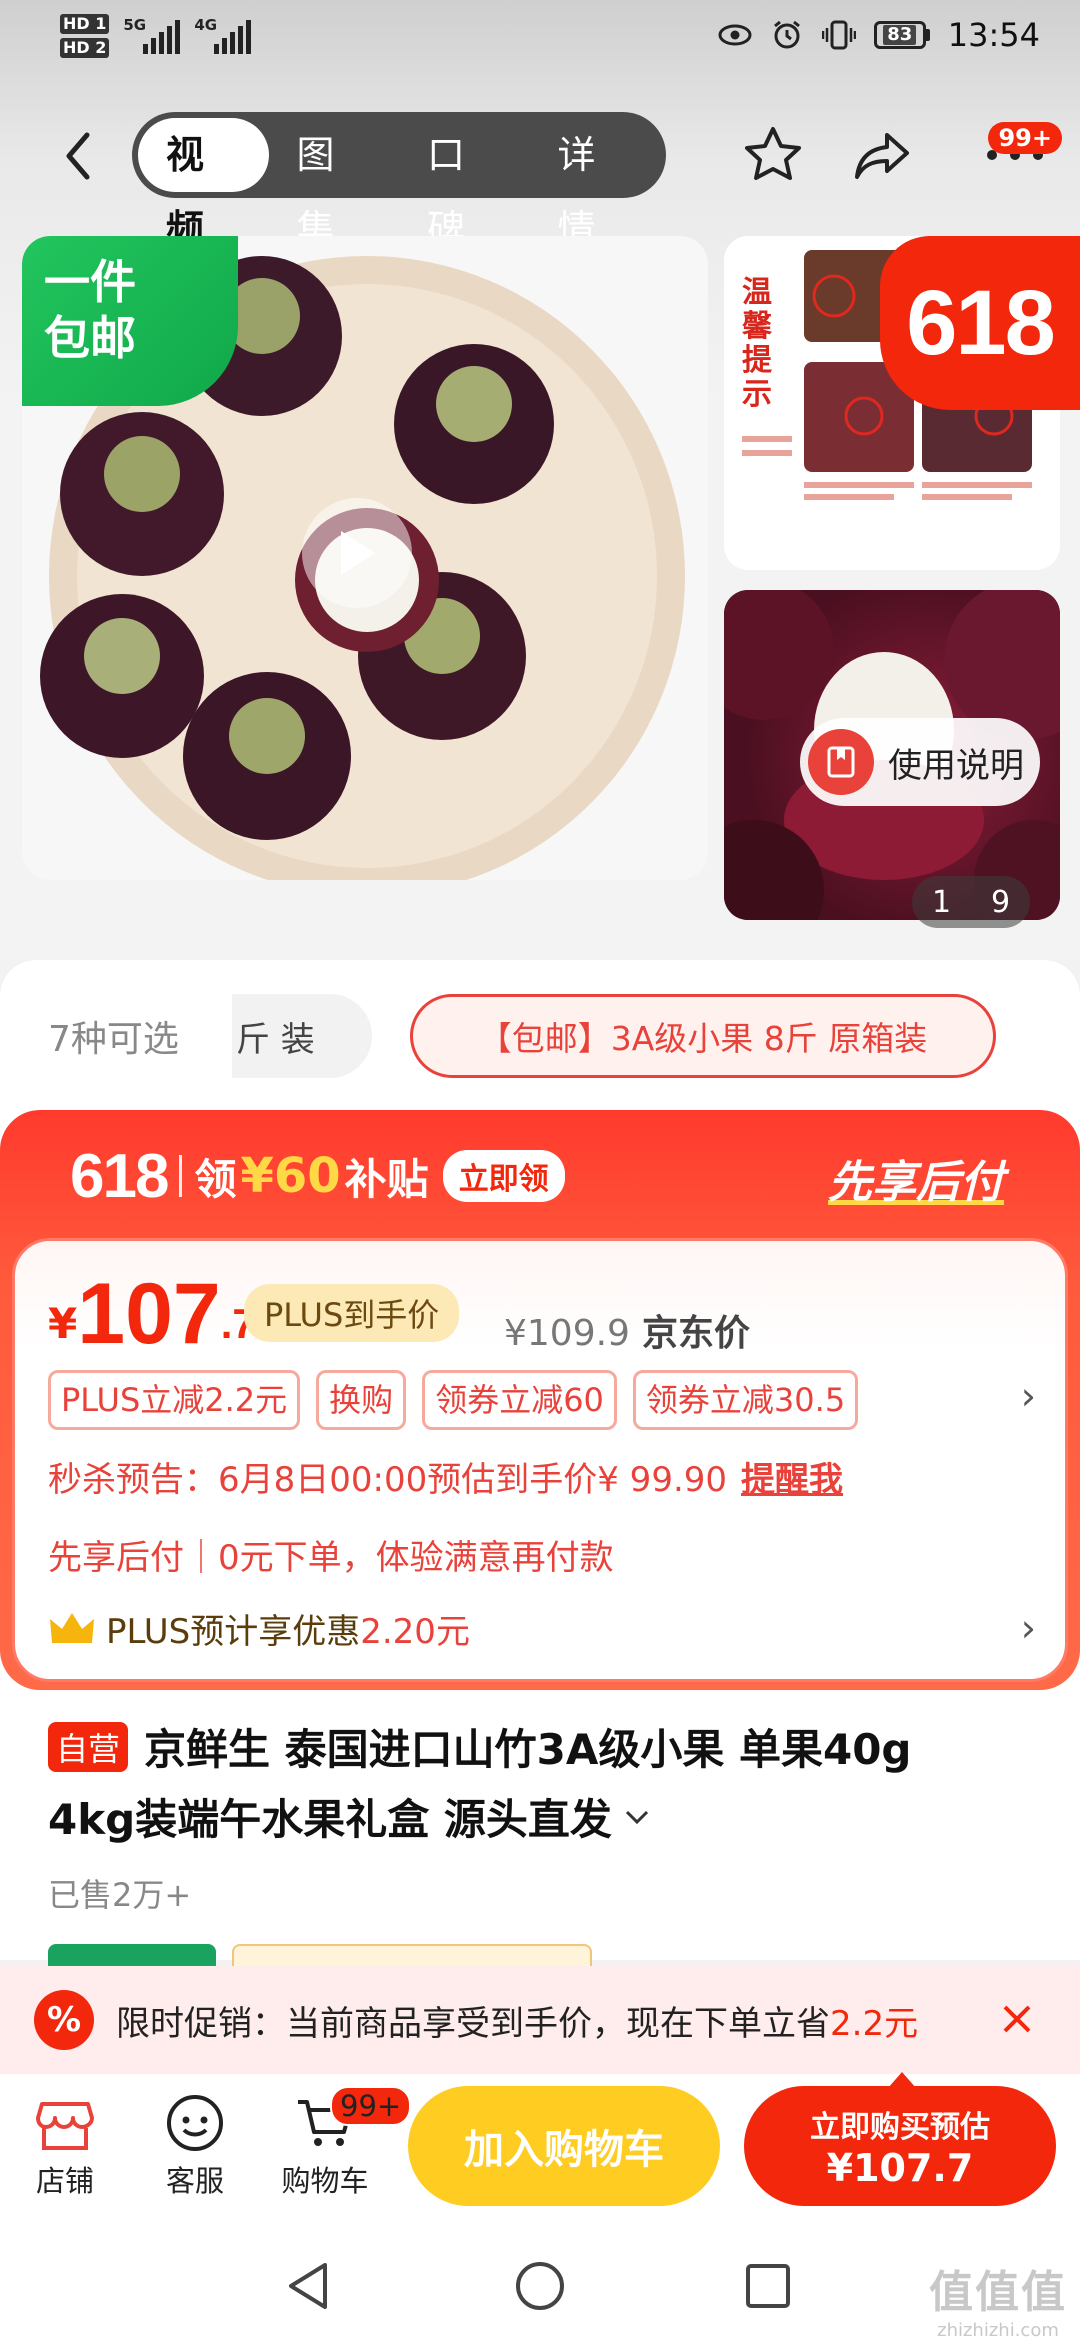  What do you see at coordinates (113, 1036) in the screenshot?
I see `spec-count: 7种可选` at bounding box center [113, 1036].